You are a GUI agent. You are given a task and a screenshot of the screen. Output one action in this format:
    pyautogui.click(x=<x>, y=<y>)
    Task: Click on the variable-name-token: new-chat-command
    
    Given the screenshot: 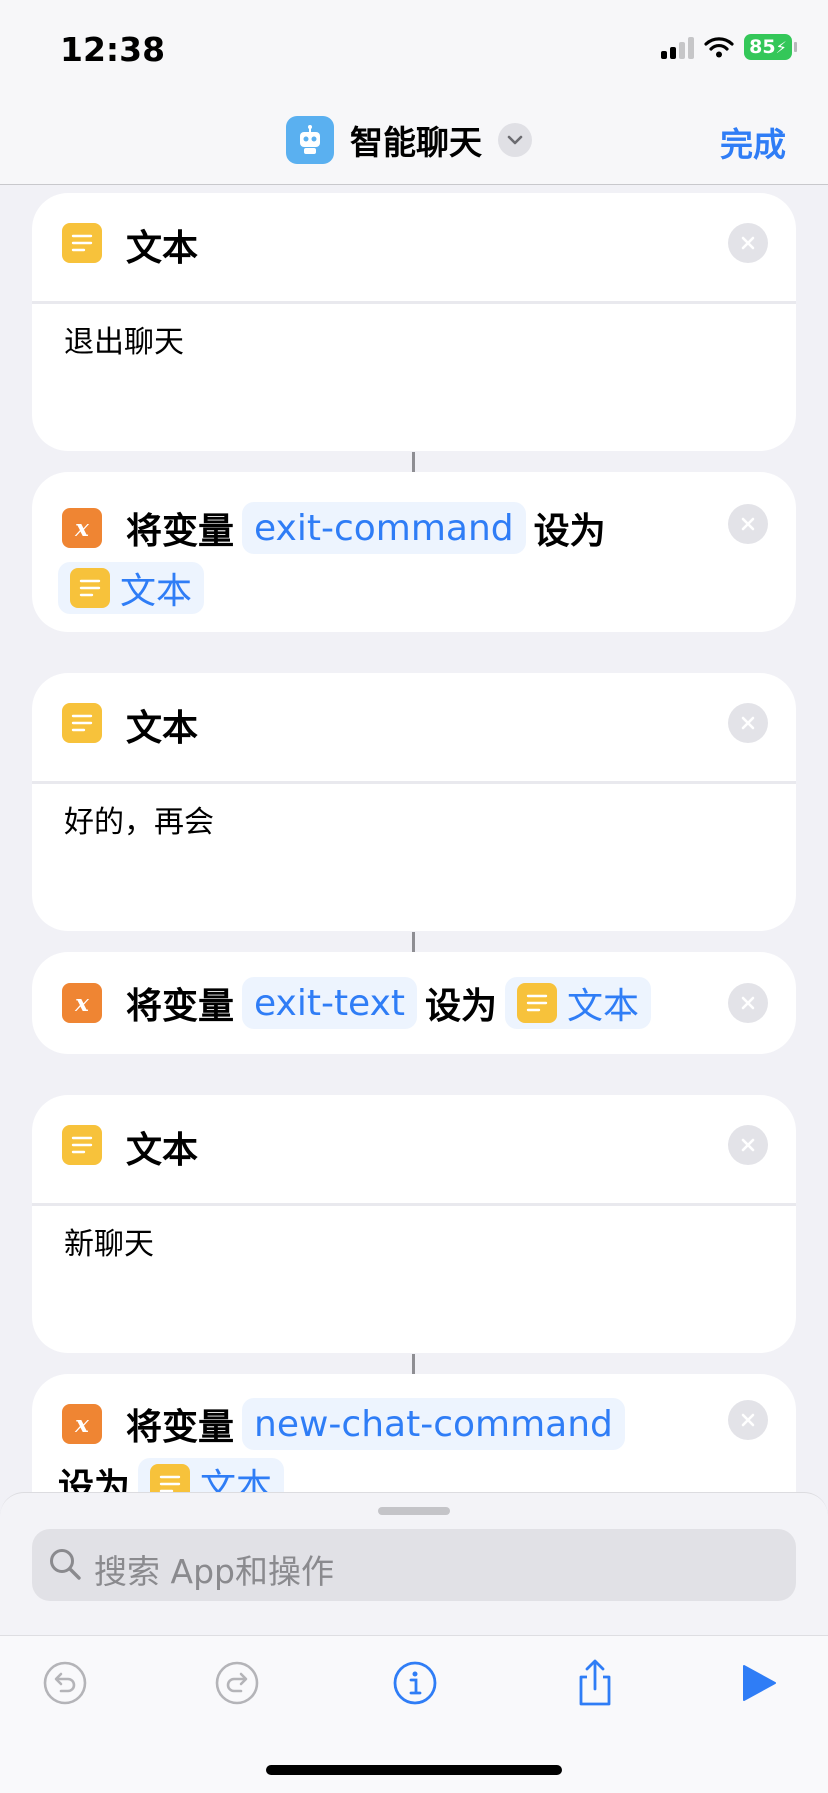 What is the action you would take?
    pyautogui.click(x=433, y=1424)
    